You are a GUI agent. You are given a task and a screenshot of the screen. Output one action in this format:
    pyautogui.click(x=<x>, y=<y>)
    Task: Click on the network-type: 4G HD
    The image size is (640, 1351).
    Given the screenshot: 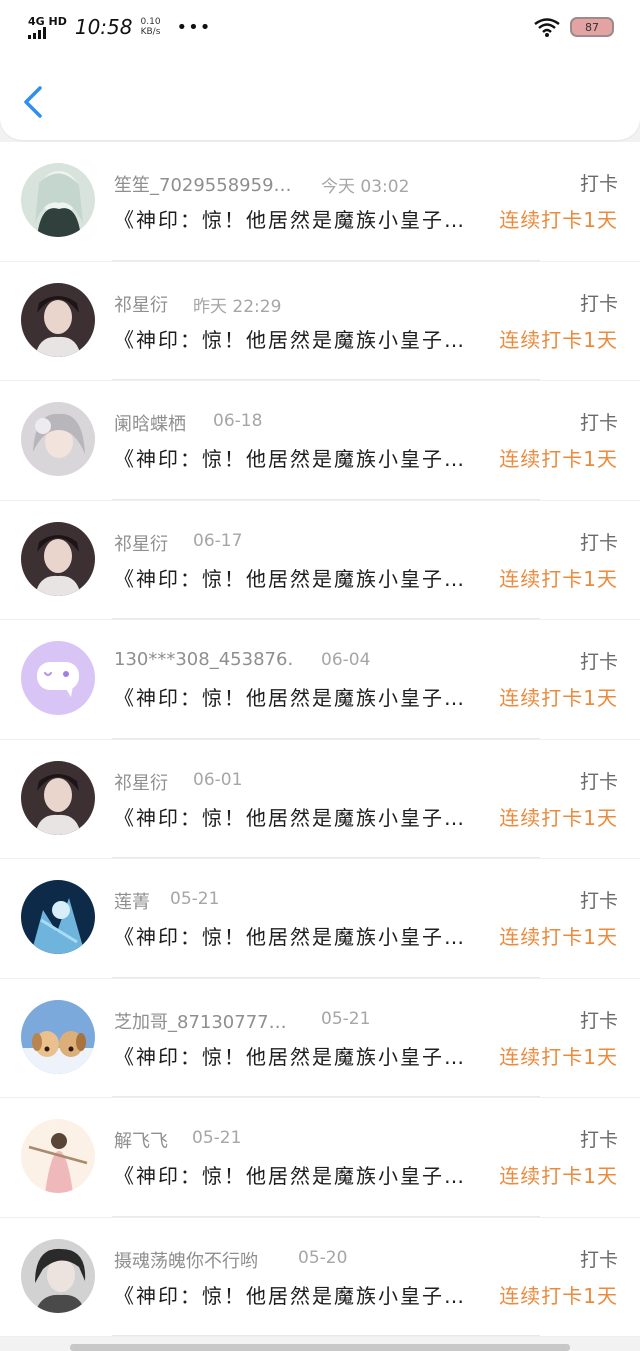 What is the action you would take?
    pyautogui.click(x=47, y=21)
    